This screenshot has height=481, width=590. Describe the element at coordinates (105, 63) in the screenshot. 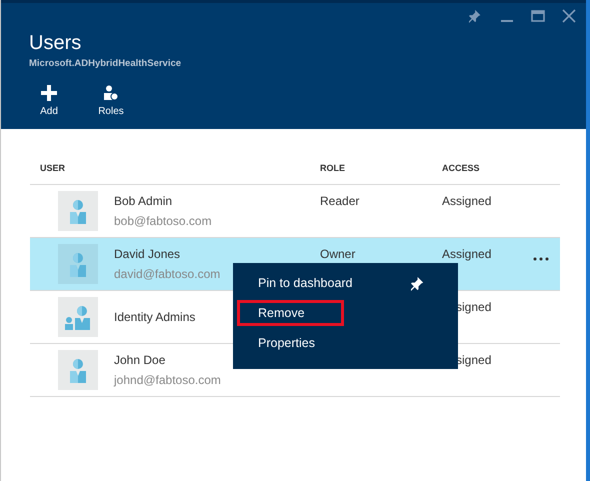

I see `blade-subtitle: Microsoft.ADHybridHealthService` at that location.